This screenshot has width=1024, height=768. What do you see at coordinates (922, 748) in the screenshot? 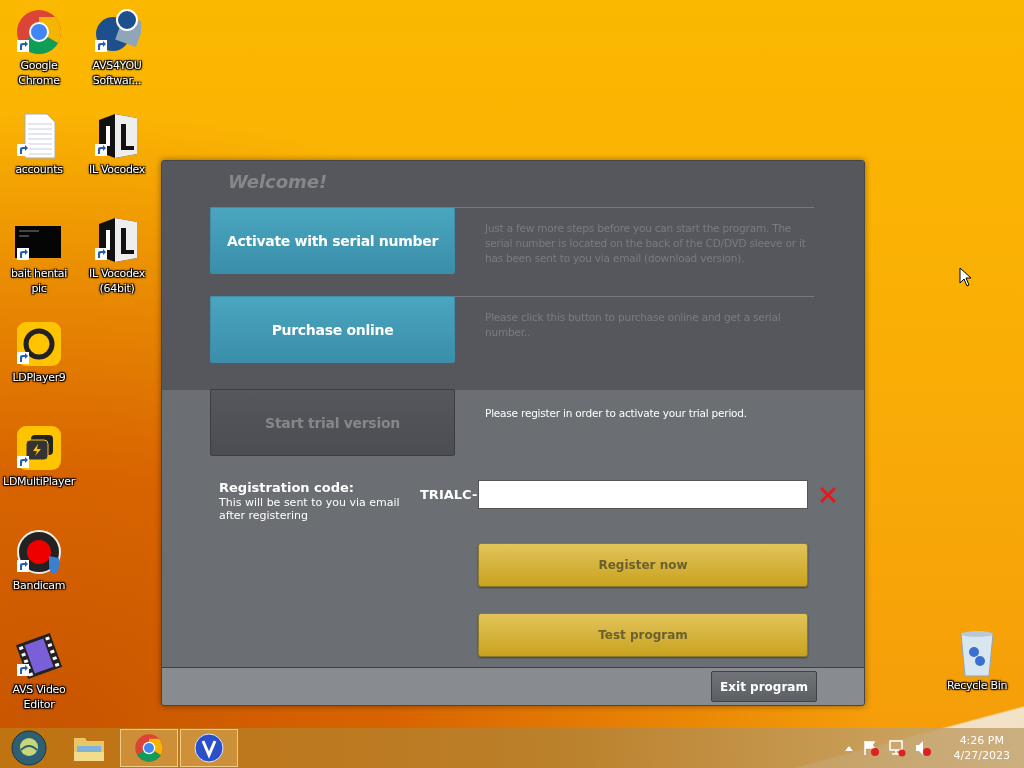
I see `muted-speaker-icon` at bounding box center [922, 748].